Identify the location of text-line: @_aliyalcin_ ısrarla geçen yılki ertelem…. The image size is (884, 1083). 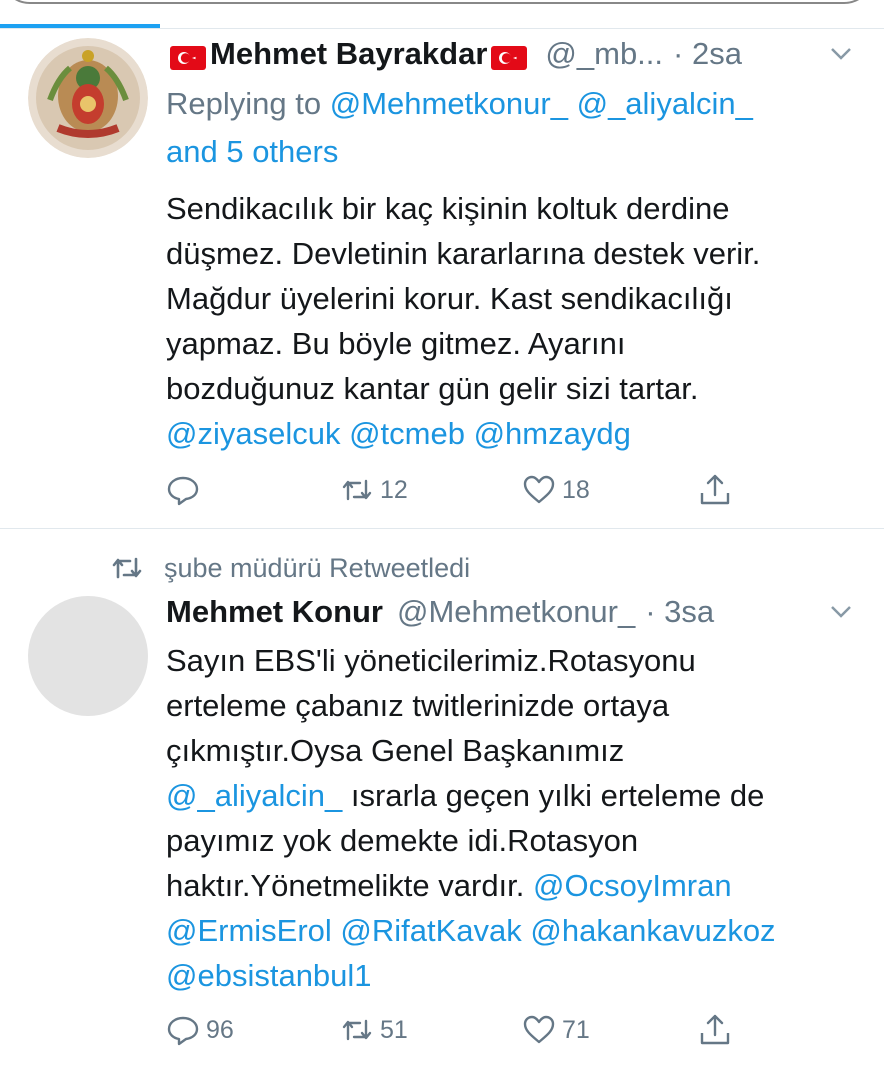
(516, 795).